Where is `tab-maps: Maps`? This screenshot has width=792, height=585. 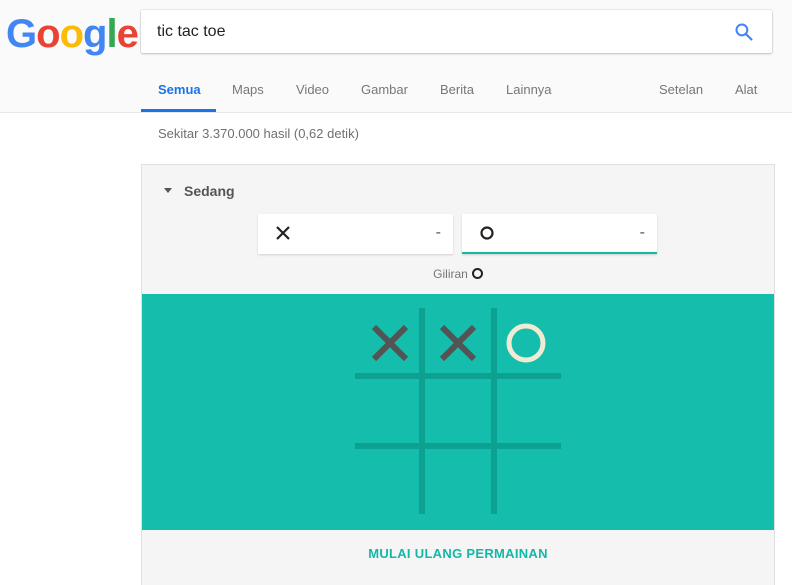
tab-maps: Maps is located at coordinates (248, 89).